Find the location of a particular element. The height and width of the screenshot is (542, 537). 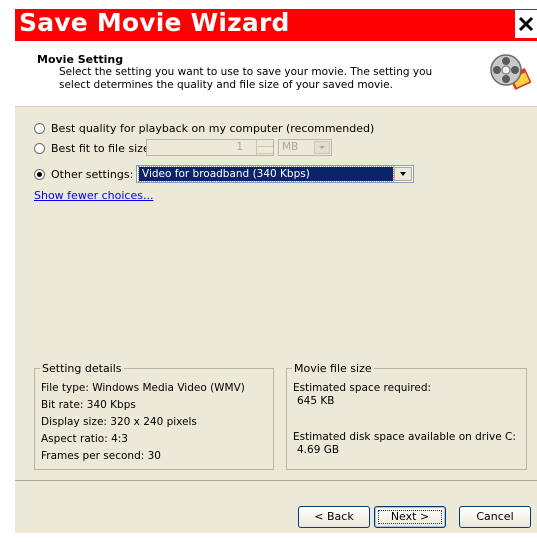

file-size-spinner: 1 is located at coordinates (210, 147).